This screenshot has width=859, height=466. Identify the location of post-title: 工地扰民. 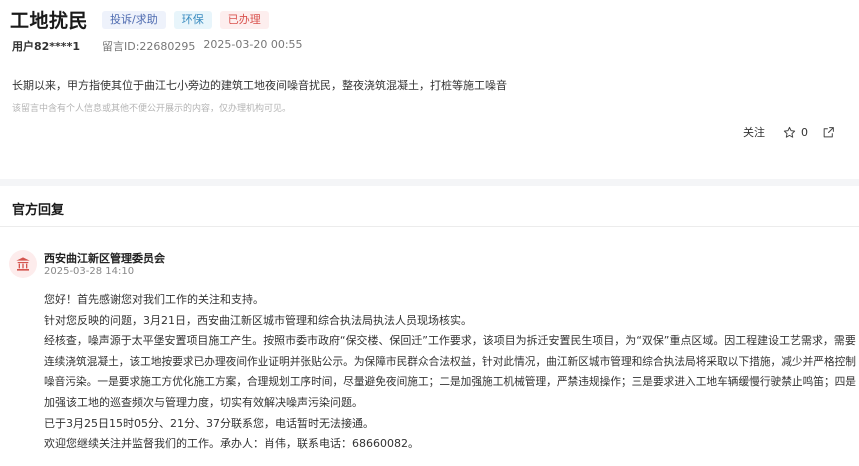
(49, 21).